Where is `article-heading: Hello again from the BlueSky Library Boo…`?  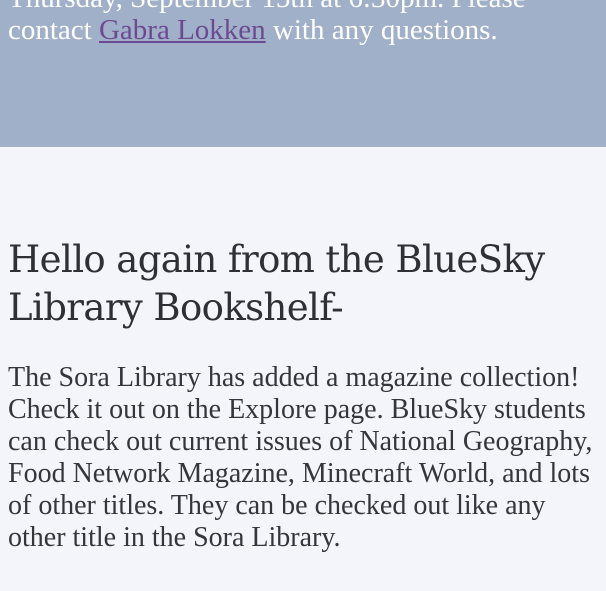 article-heading: Hello again from the BlueSky Library Boo… is located at coordinates (276, 283).